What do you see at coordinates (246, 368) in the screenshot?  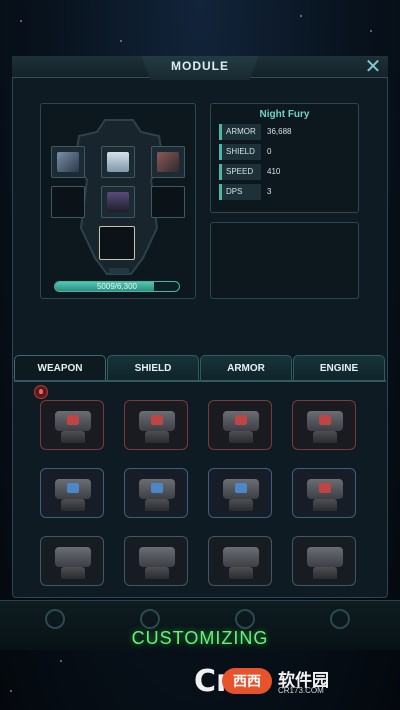 I see `tab-armor: ARMOR` at bounding box center [246, 368].